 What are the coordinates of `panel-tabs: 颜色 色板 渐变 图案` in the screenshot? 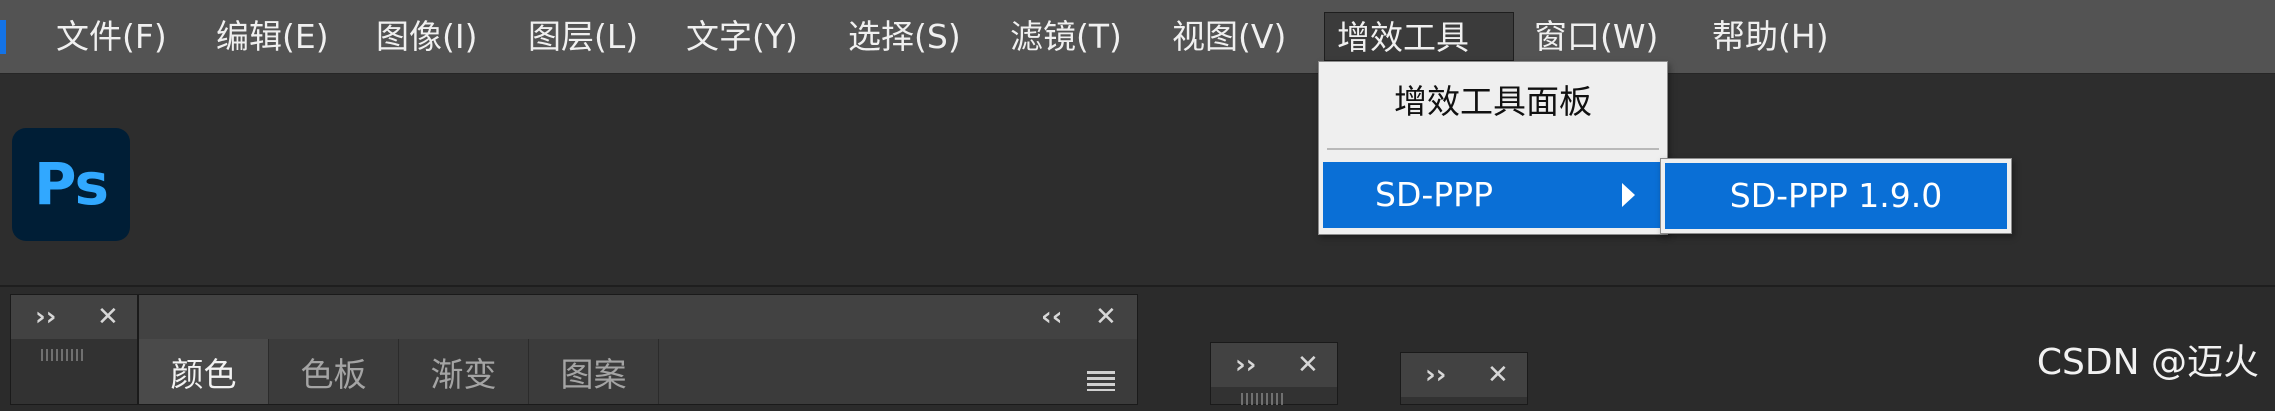 It's located at (638, 371).